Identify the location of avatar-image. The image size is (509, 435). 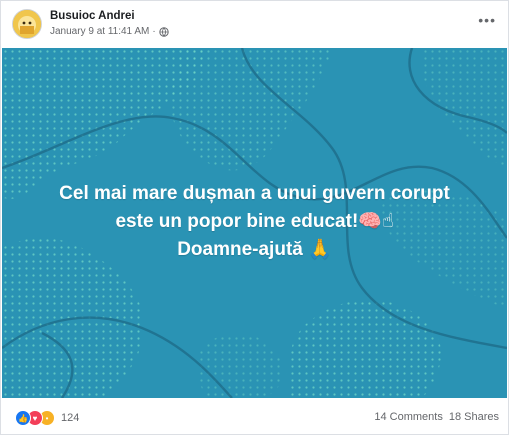
(27, 24).